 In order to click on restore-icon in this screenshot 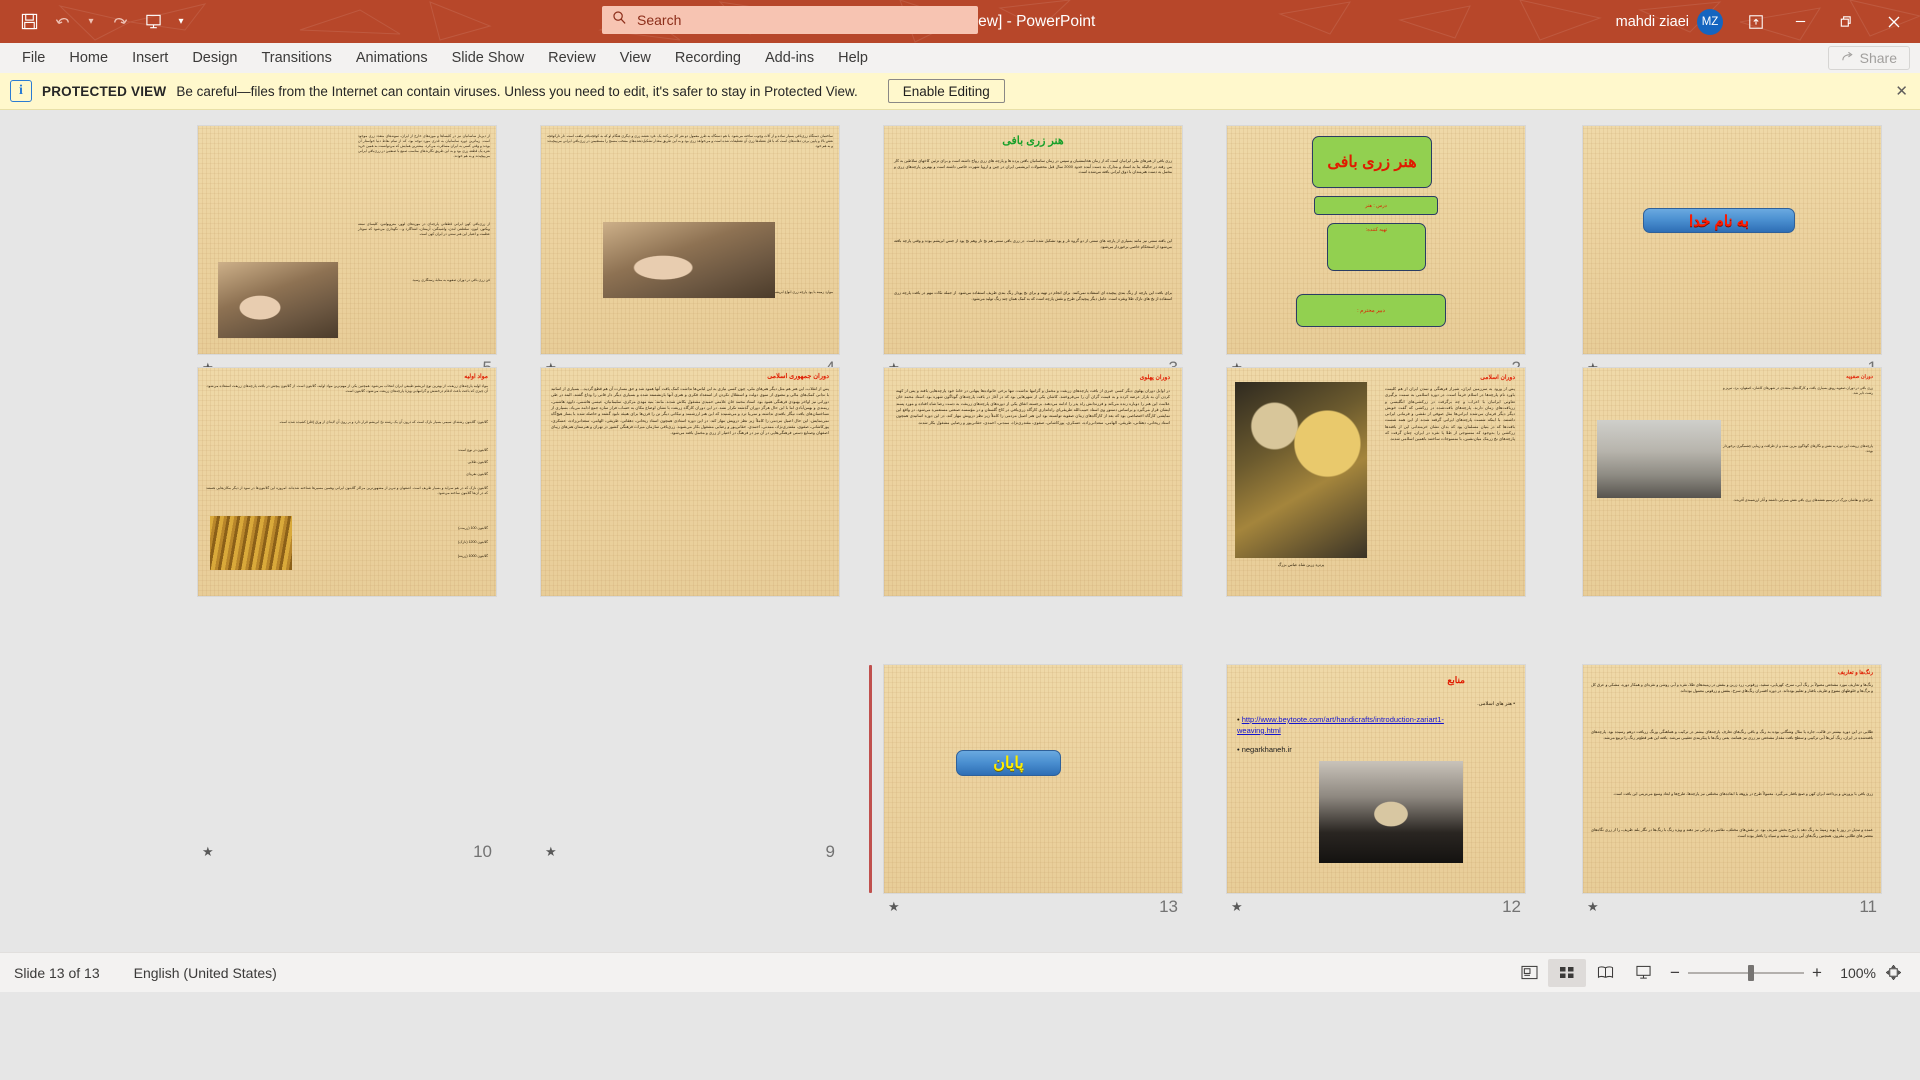, I will do `click(1845, 21)`.